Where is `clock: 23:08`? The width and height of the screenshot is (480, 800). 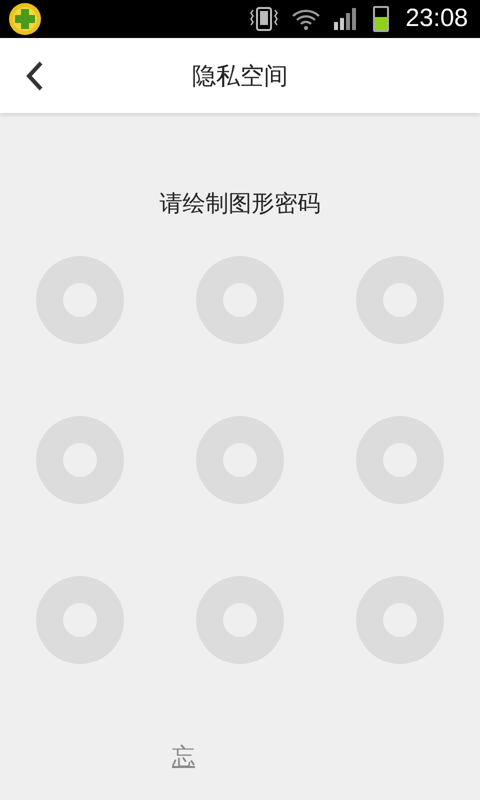
clock: 23:08 is located at coordinates (436, 18).